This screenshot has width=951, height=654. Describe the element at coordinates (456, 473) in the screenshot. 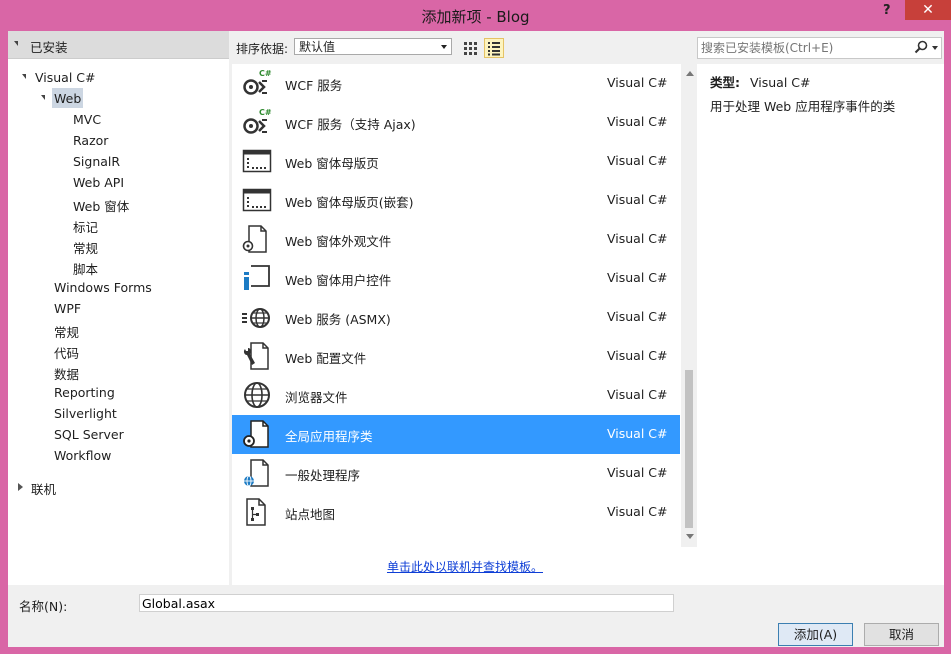

I see `template-row: 一般处理程序 Visual C#` at that location.